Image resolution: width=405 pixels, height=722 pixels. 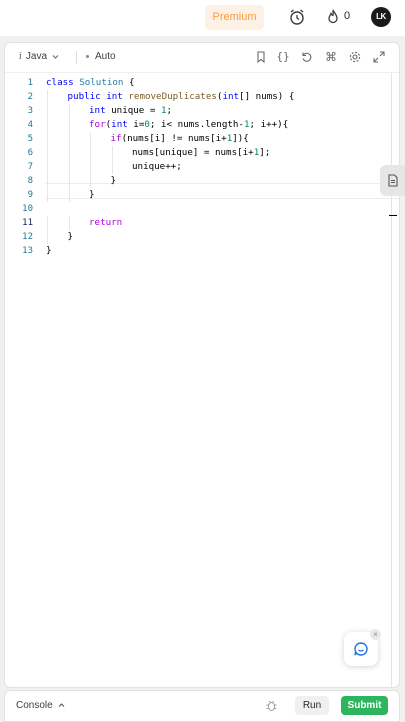 I want to click on braces-icon: {}, so click(x=283, y=57).